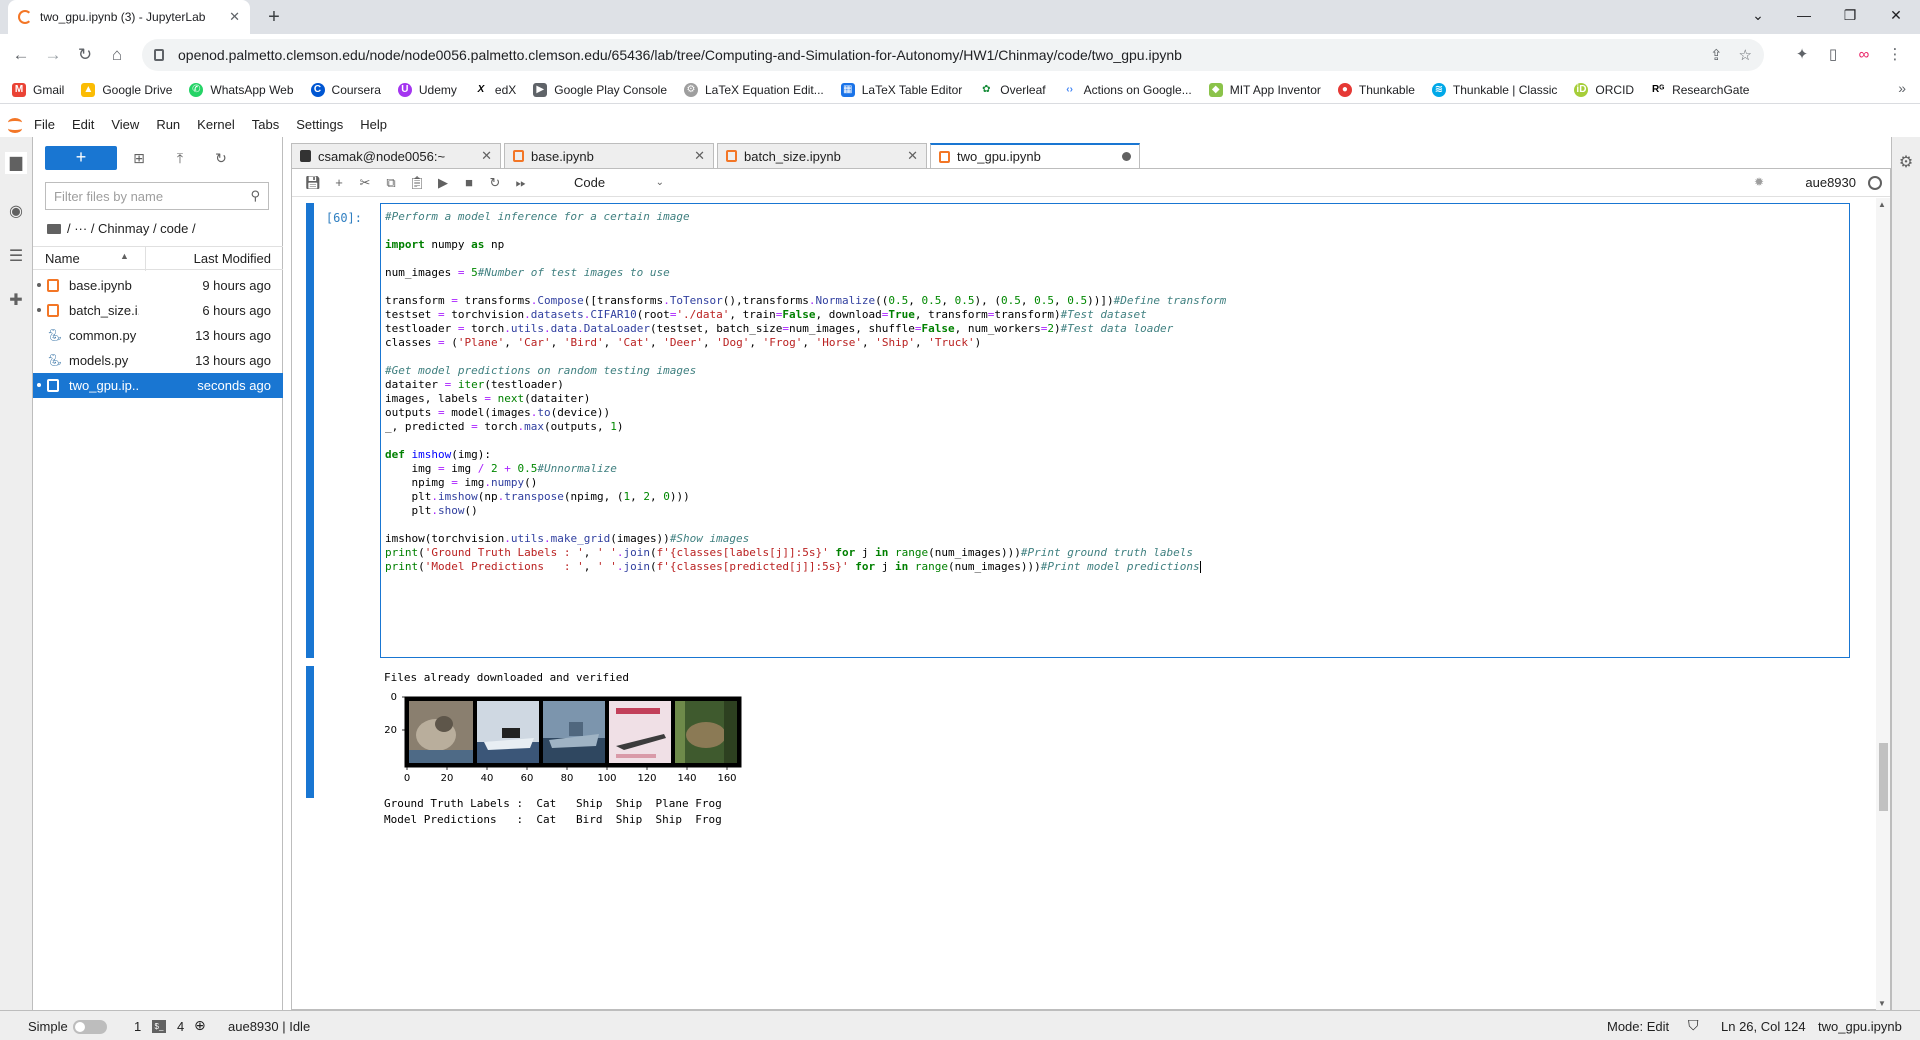 The height and width of the screenshot is (1040, 1920). I want to click on forward-button: →, so click(53, 55).